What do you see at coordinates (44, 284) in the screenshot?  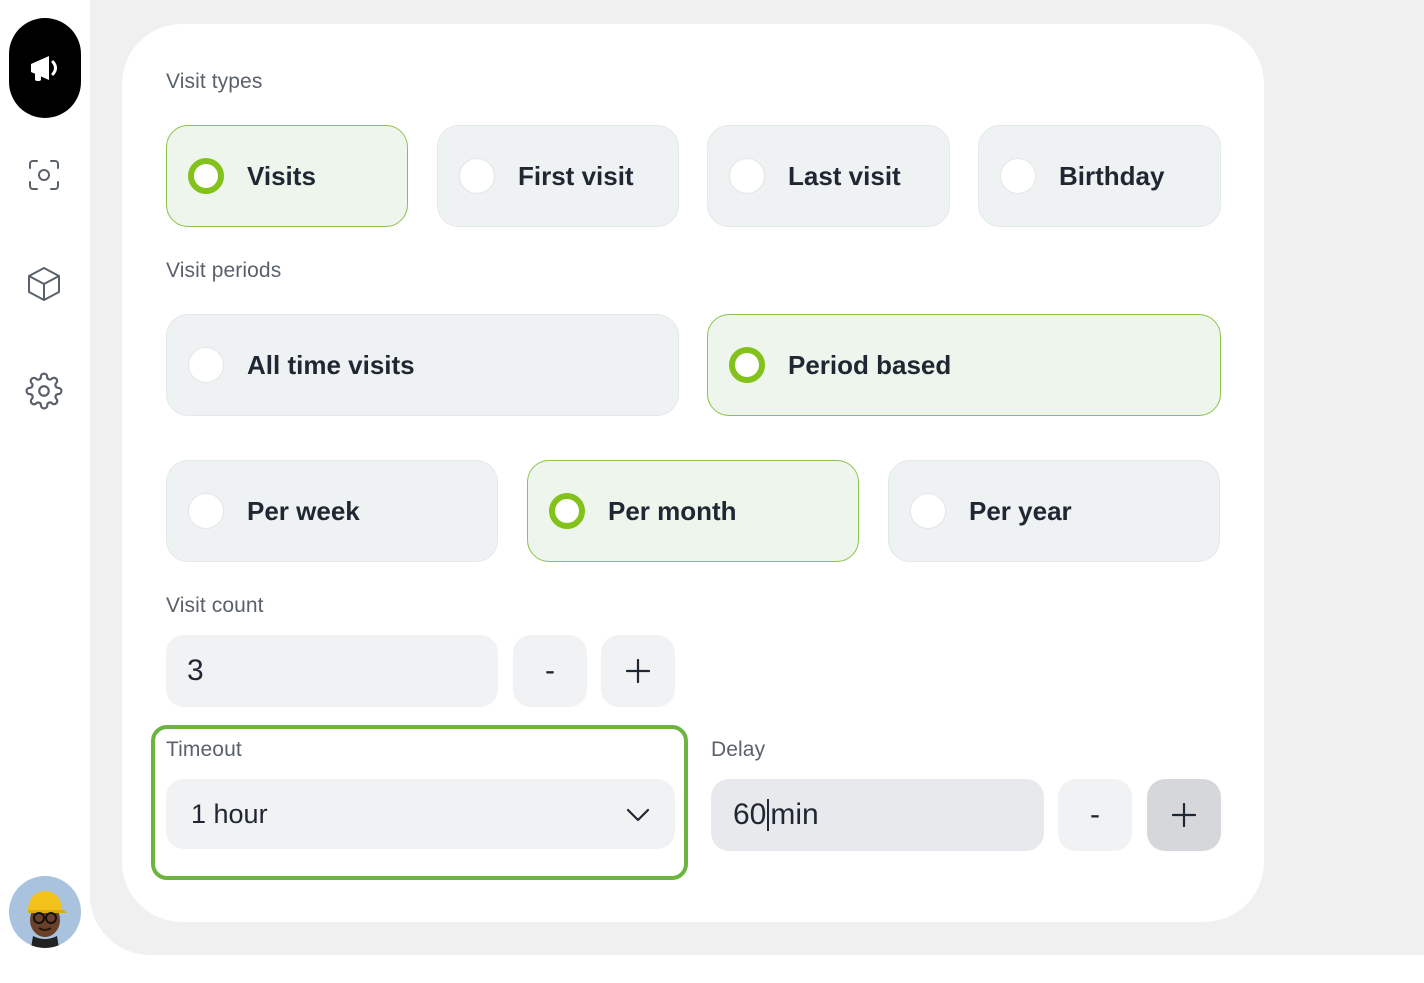 I see `cube-icon` at bounding box center [44, 284].